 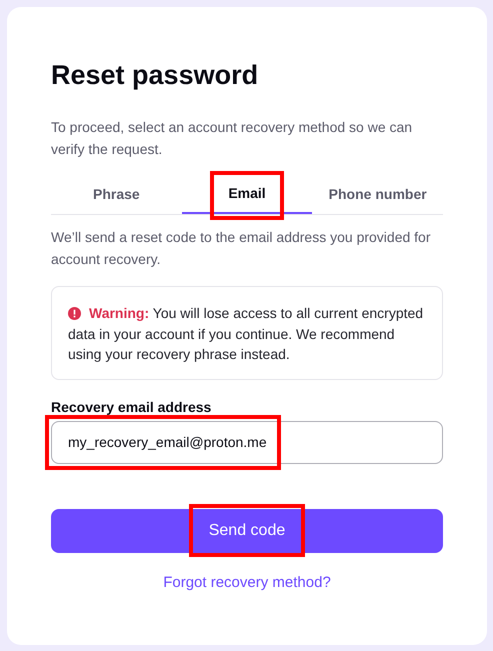 What do you see at coordinates (247, 194) in the screenshot?
I see `method-tab: Email` at bounding box center [247, 194].